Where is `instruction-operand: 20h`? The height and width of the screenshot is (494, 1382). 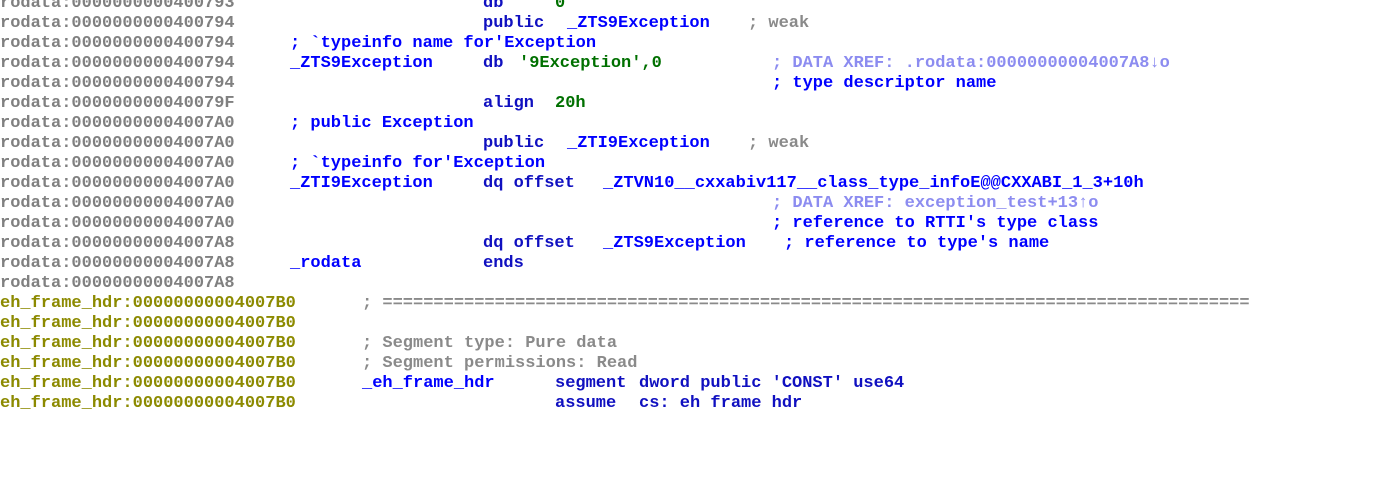
instruction-operand: 20h is located at coordinates (570, 103).